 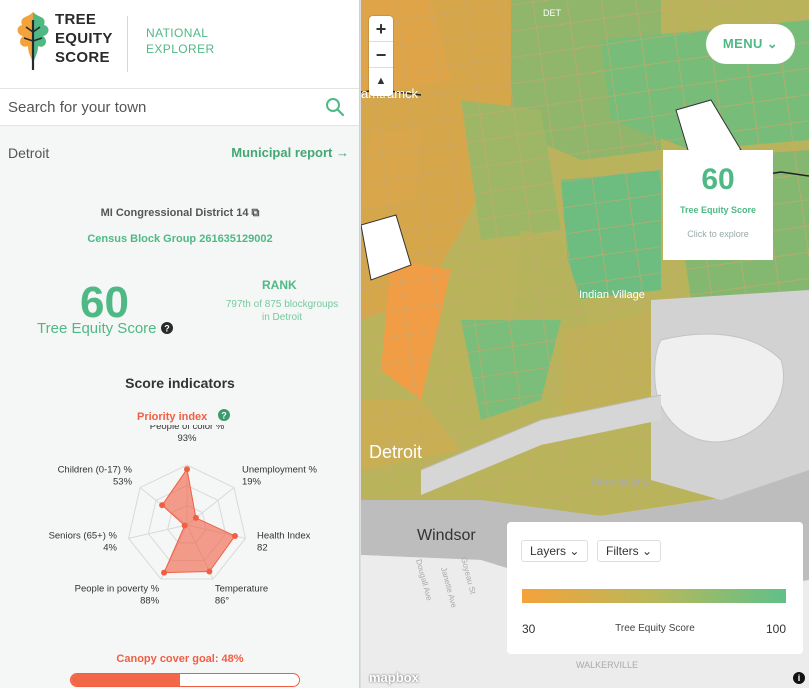 I want to click on canopy-goal-label: Canopy cover goal: 48%, so click(x=180, y=659).